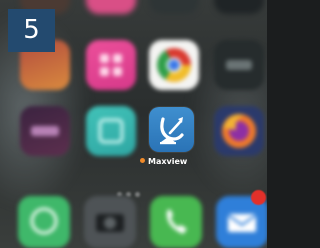  I want to click on app-icon-top-right, so click(239, 7).